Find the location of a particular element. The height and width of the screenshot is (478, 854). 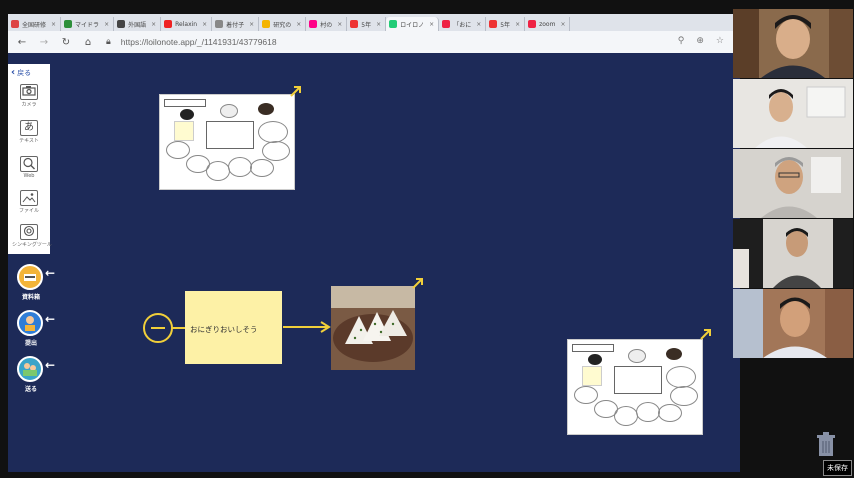

tab-title: 村の is located at coordinates (326, 25).